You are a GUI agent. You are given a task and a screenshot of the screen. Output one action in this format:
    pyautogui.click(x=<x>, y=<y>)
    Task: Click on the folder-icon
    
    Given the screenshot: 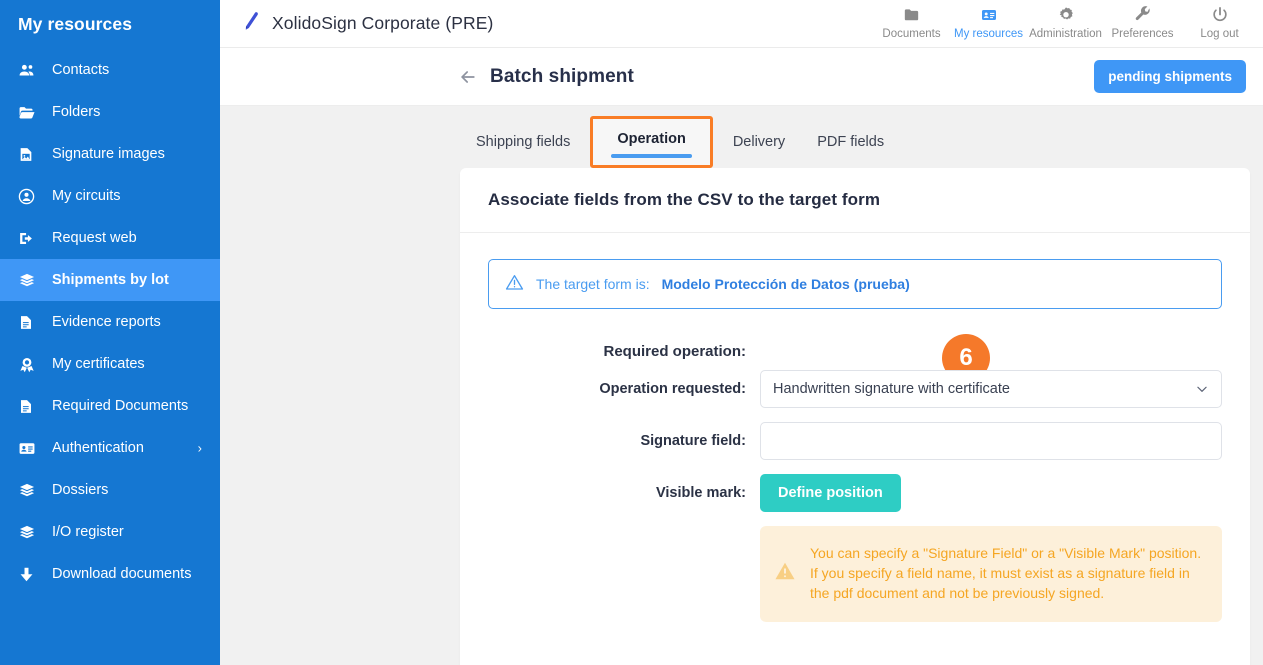 What is the action you would take?
    pyautogui.click(x=911, y=15)
    